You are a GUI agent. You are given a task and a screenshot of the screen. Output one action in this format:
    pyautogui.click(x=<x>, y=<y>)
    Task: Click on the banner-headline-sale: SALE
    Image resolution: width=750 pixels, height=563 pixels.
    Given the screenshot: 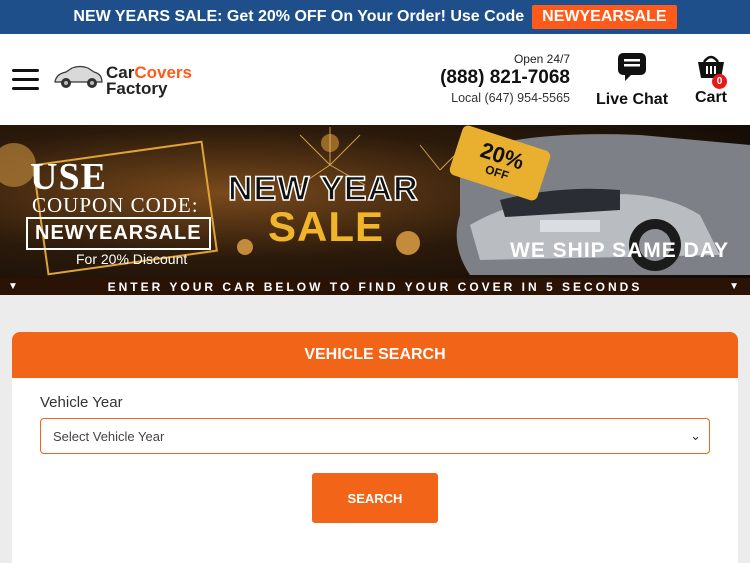 What is the action you would take?
    pyautogui.click(x=326, y=226)
    